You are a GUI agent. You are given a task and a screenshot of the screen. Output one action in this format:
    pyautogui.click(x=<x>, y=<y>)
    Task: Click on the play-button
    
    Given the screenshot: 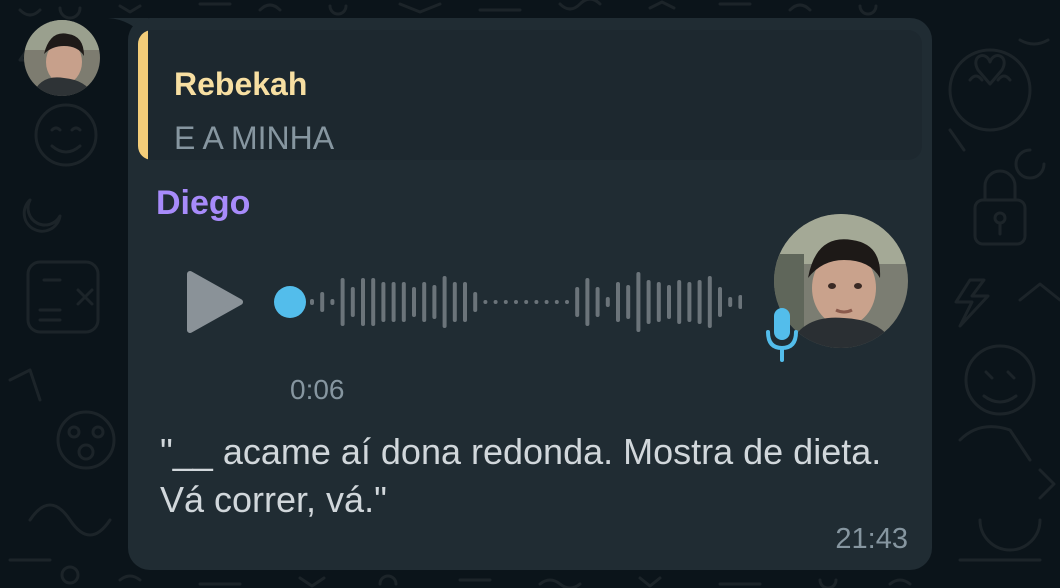 What is the action you would take?
    pyautogui.click(x=215, y=302)
    